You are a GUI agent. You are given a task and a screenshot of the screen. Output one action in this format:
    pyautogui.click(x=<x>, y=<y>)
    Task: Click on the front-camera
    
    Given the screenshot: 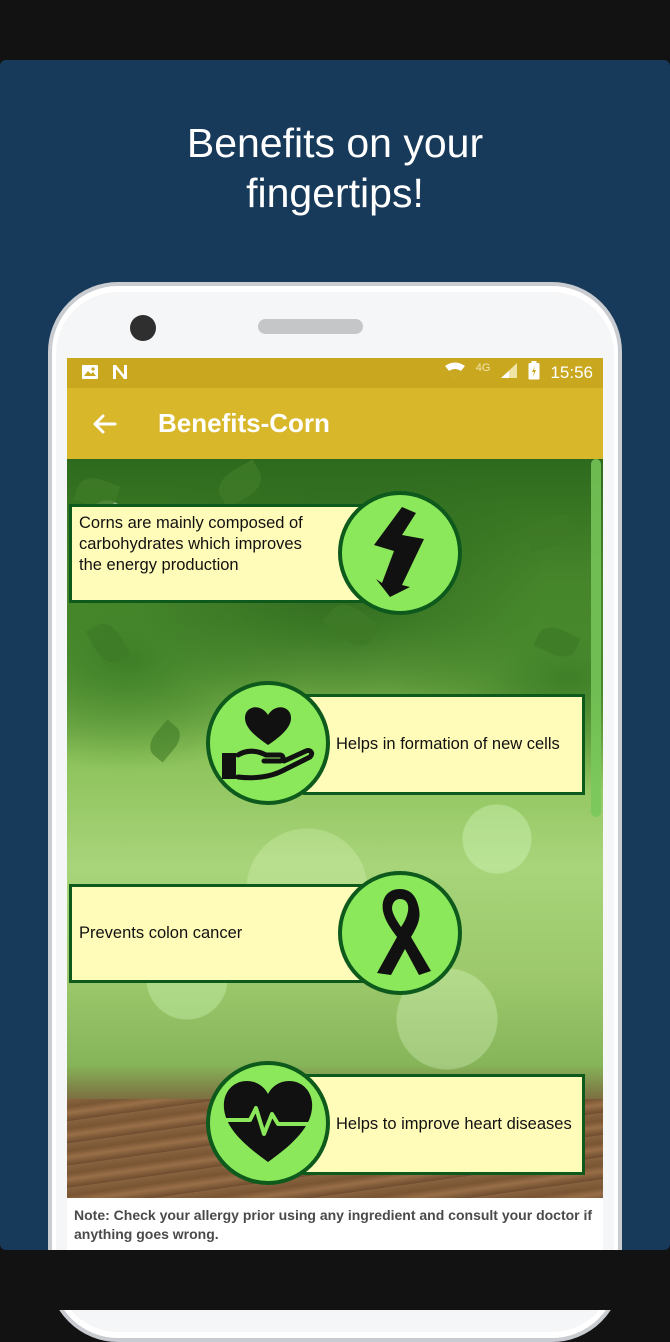 What is the action you would take?
    pyautogui.click(x=143, y=328)
    